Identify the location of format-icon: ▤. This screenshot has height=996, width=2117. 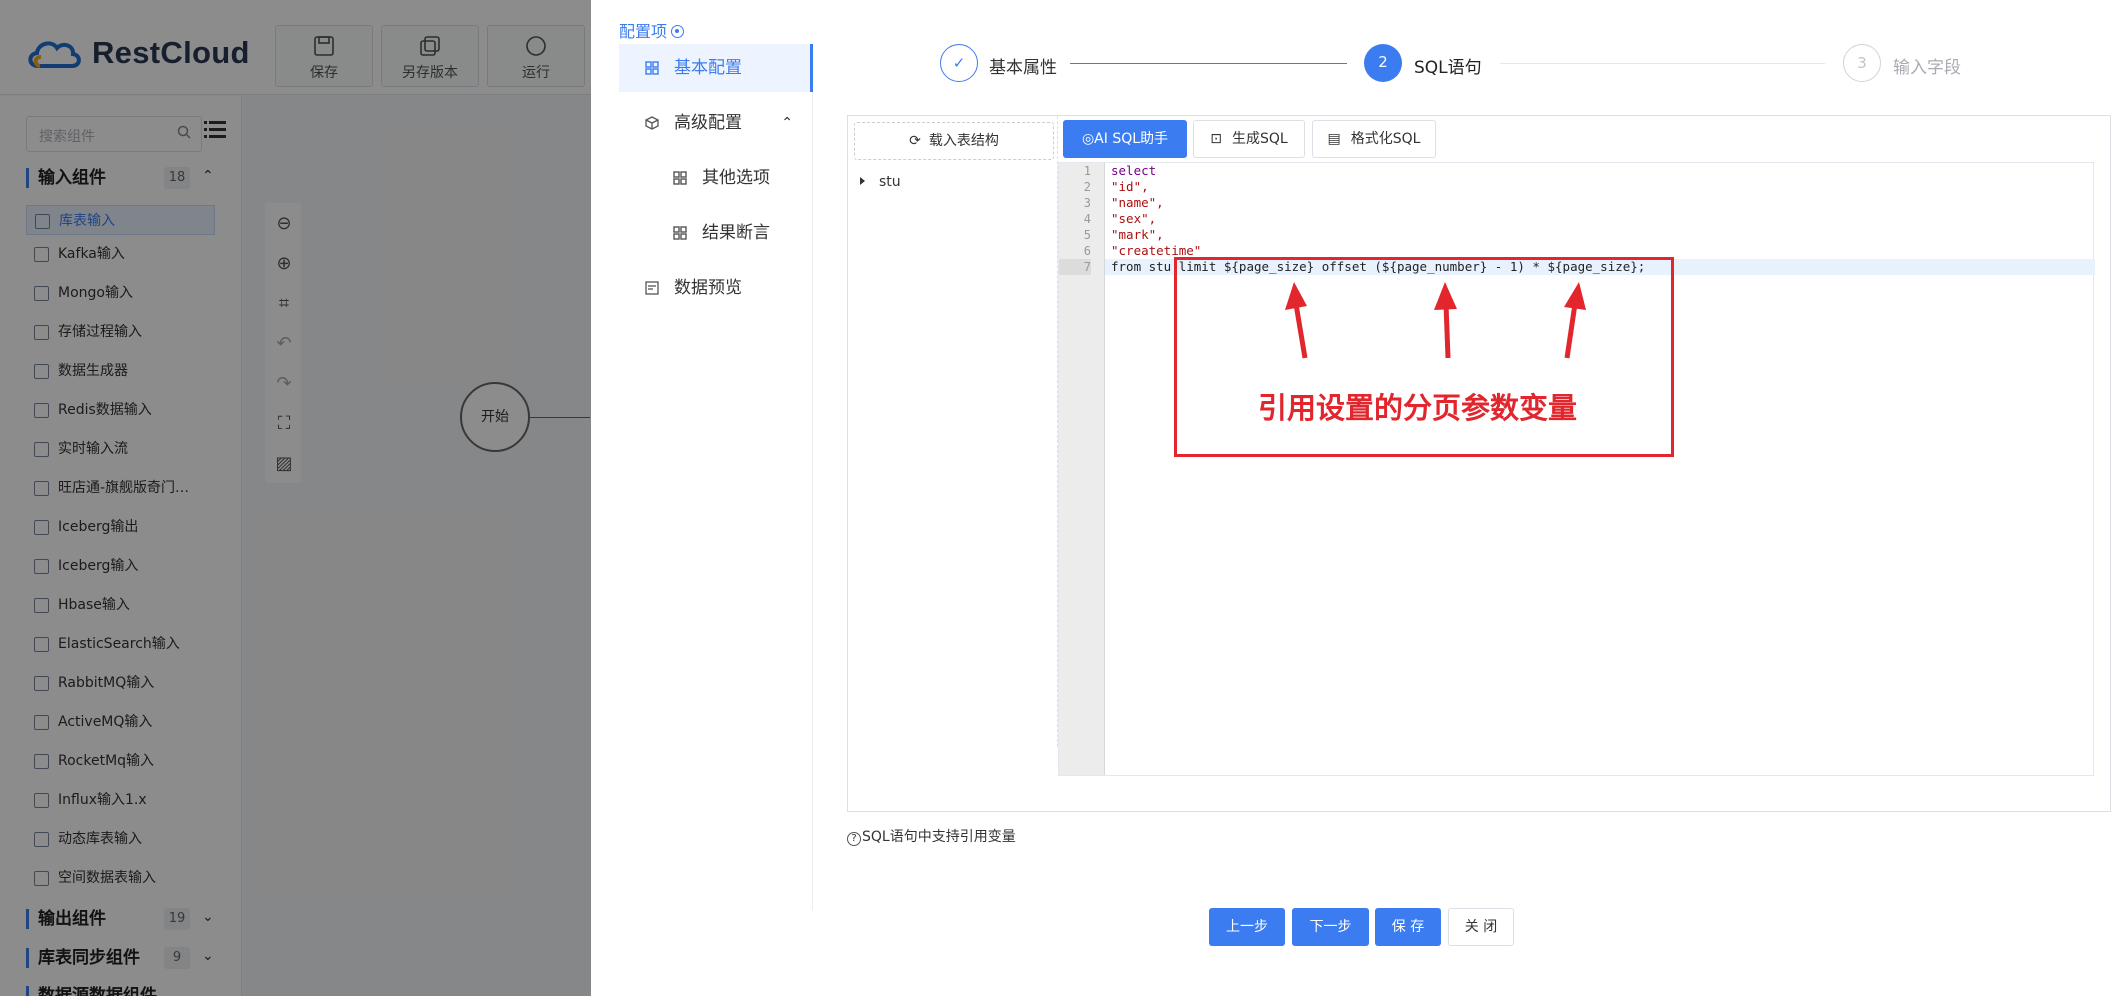
(1334, 139).